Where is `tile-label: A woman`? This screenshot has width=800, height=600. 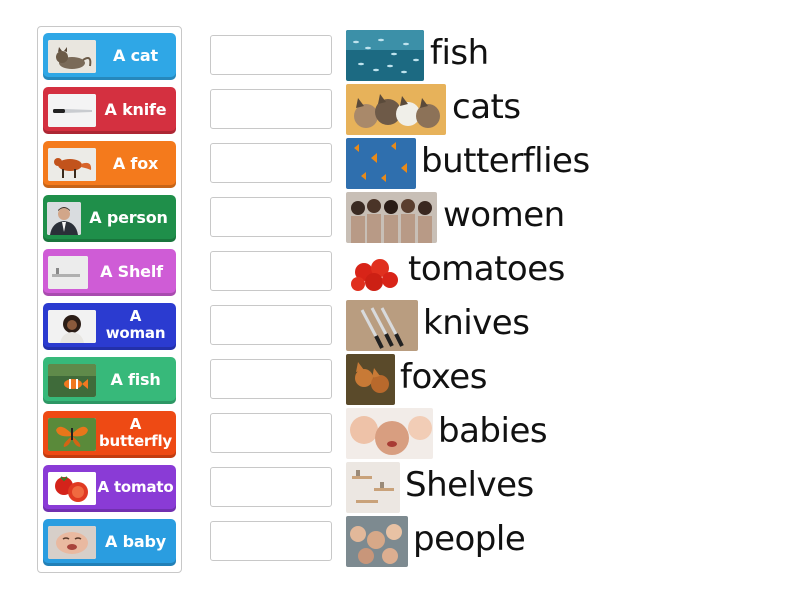
tile-label: A woman is located at coordinates (135, 324).